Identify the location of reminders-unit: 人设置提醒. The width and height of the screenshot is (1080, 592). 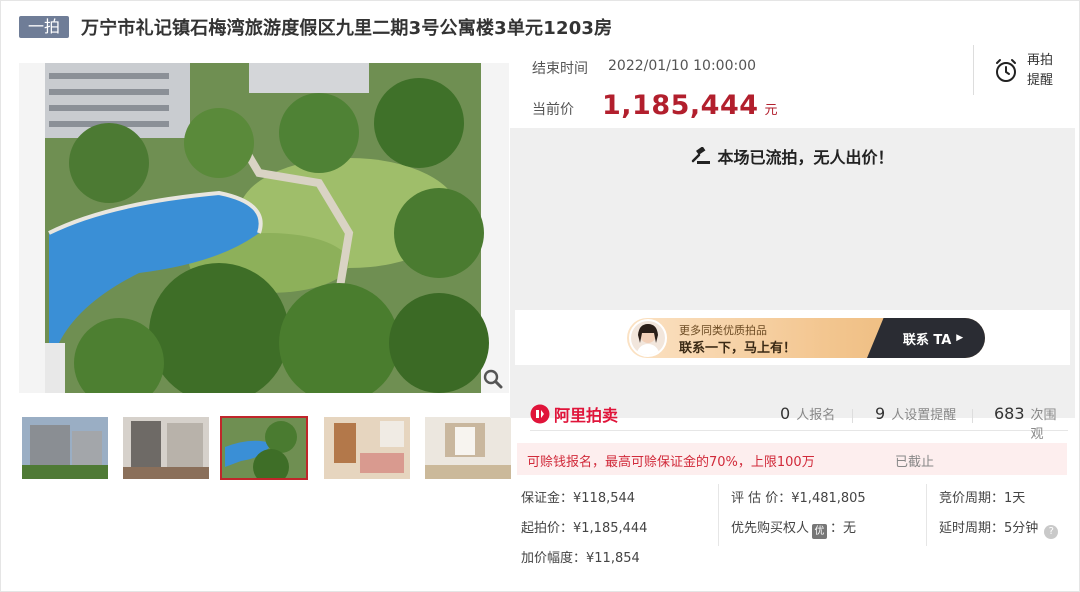
(924, 415).